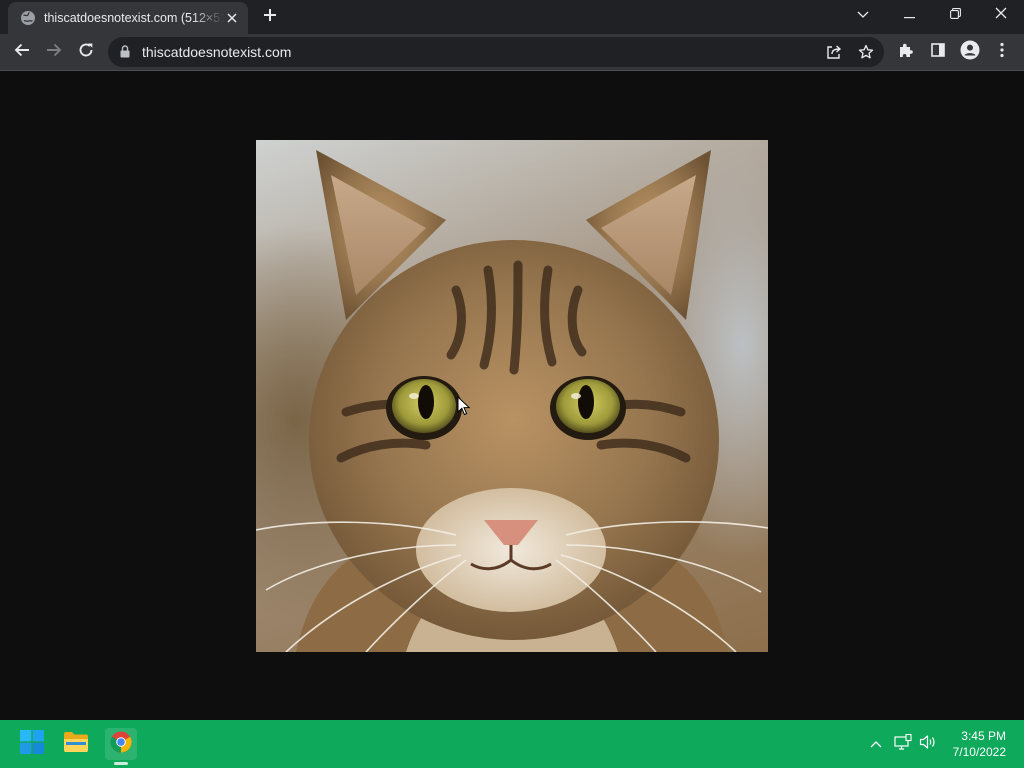 The width and height of the screenshot is (1024, 768). I want to click on clock-date: 7/10/2022, so click(979, 752).